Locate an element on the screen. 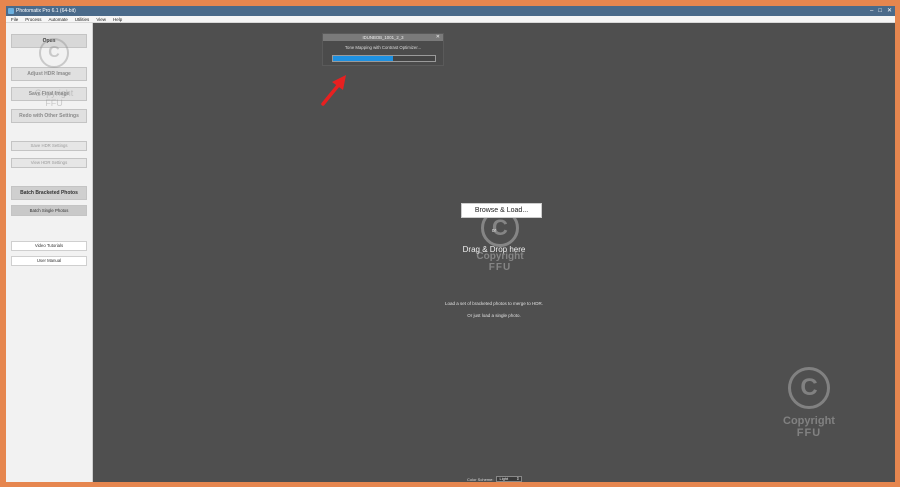 This screenshot has height=487, width=900. drag-drop-label: Drag & Drop here is located at coordinates (494, 249).